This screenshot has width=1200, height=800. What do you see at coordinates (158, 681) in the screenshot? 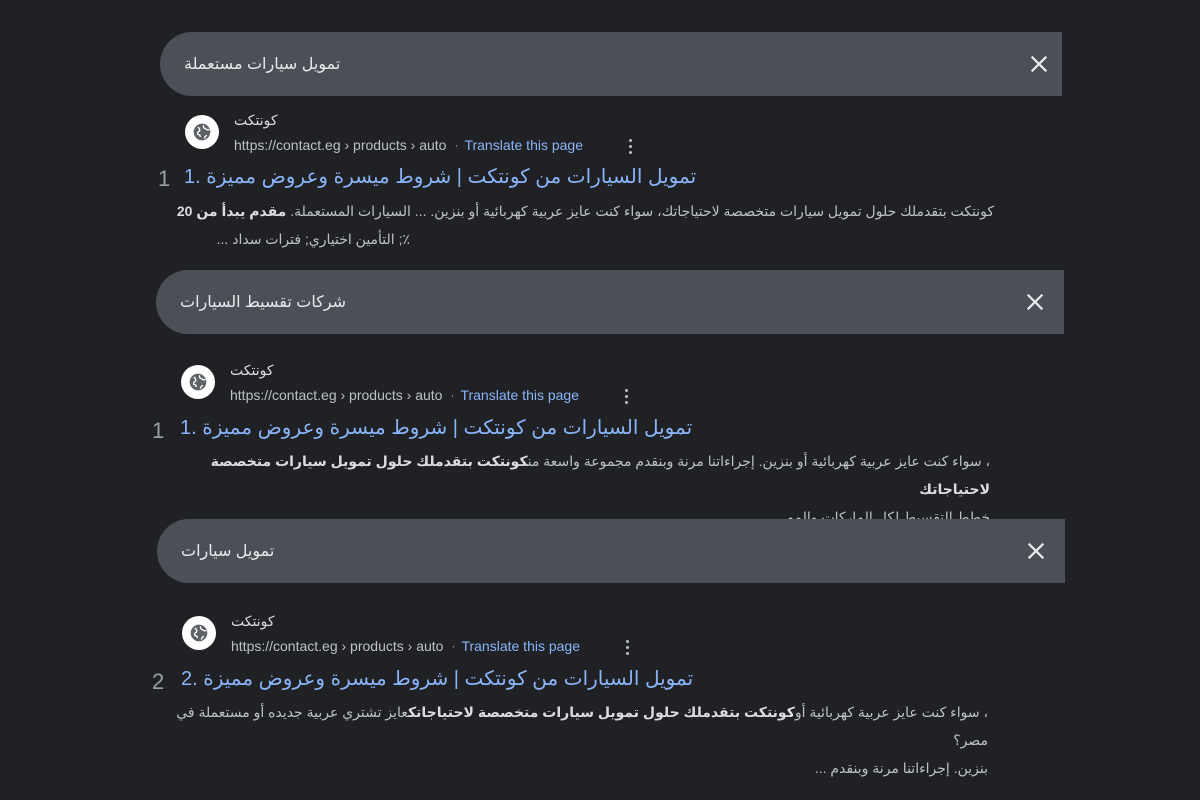
I see `rank-number: 2` at bounding box center [158, 681].